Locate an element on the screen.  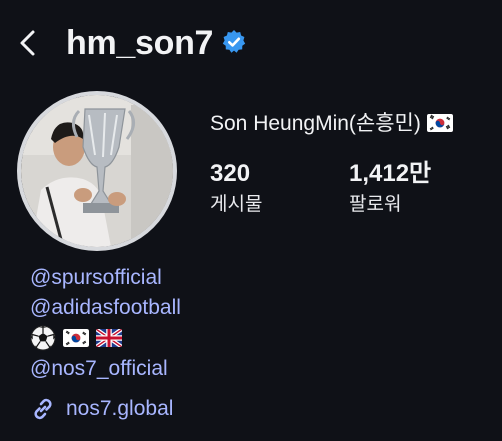
profile-avatar is located at coordinates (97, 171).